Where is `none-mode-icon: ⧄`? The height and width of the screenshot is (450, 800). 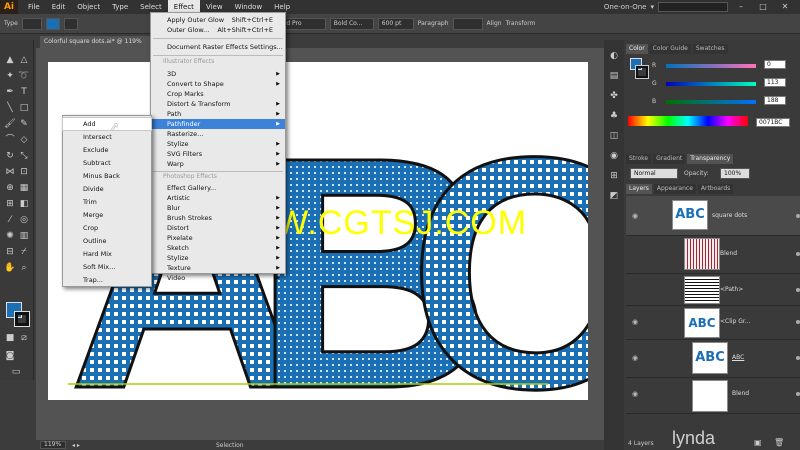
none-mode-icon: ⧄ is located at coordinates (24, 338).